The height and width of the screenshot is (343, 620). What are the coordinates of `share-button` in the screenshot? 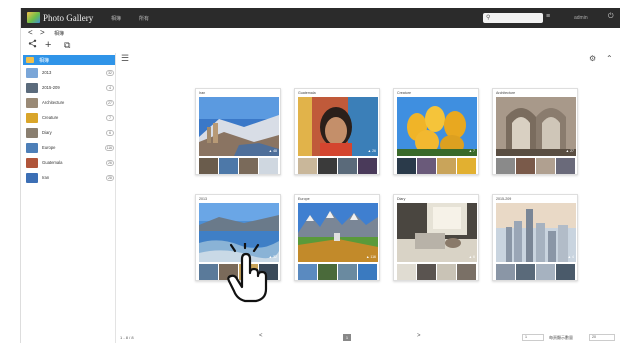 It's located at (32, 45).